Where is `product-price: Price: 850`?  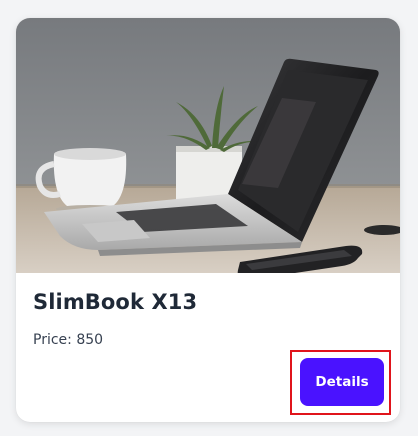
product-price: Price: 850 is located at coordinates (68, 340).